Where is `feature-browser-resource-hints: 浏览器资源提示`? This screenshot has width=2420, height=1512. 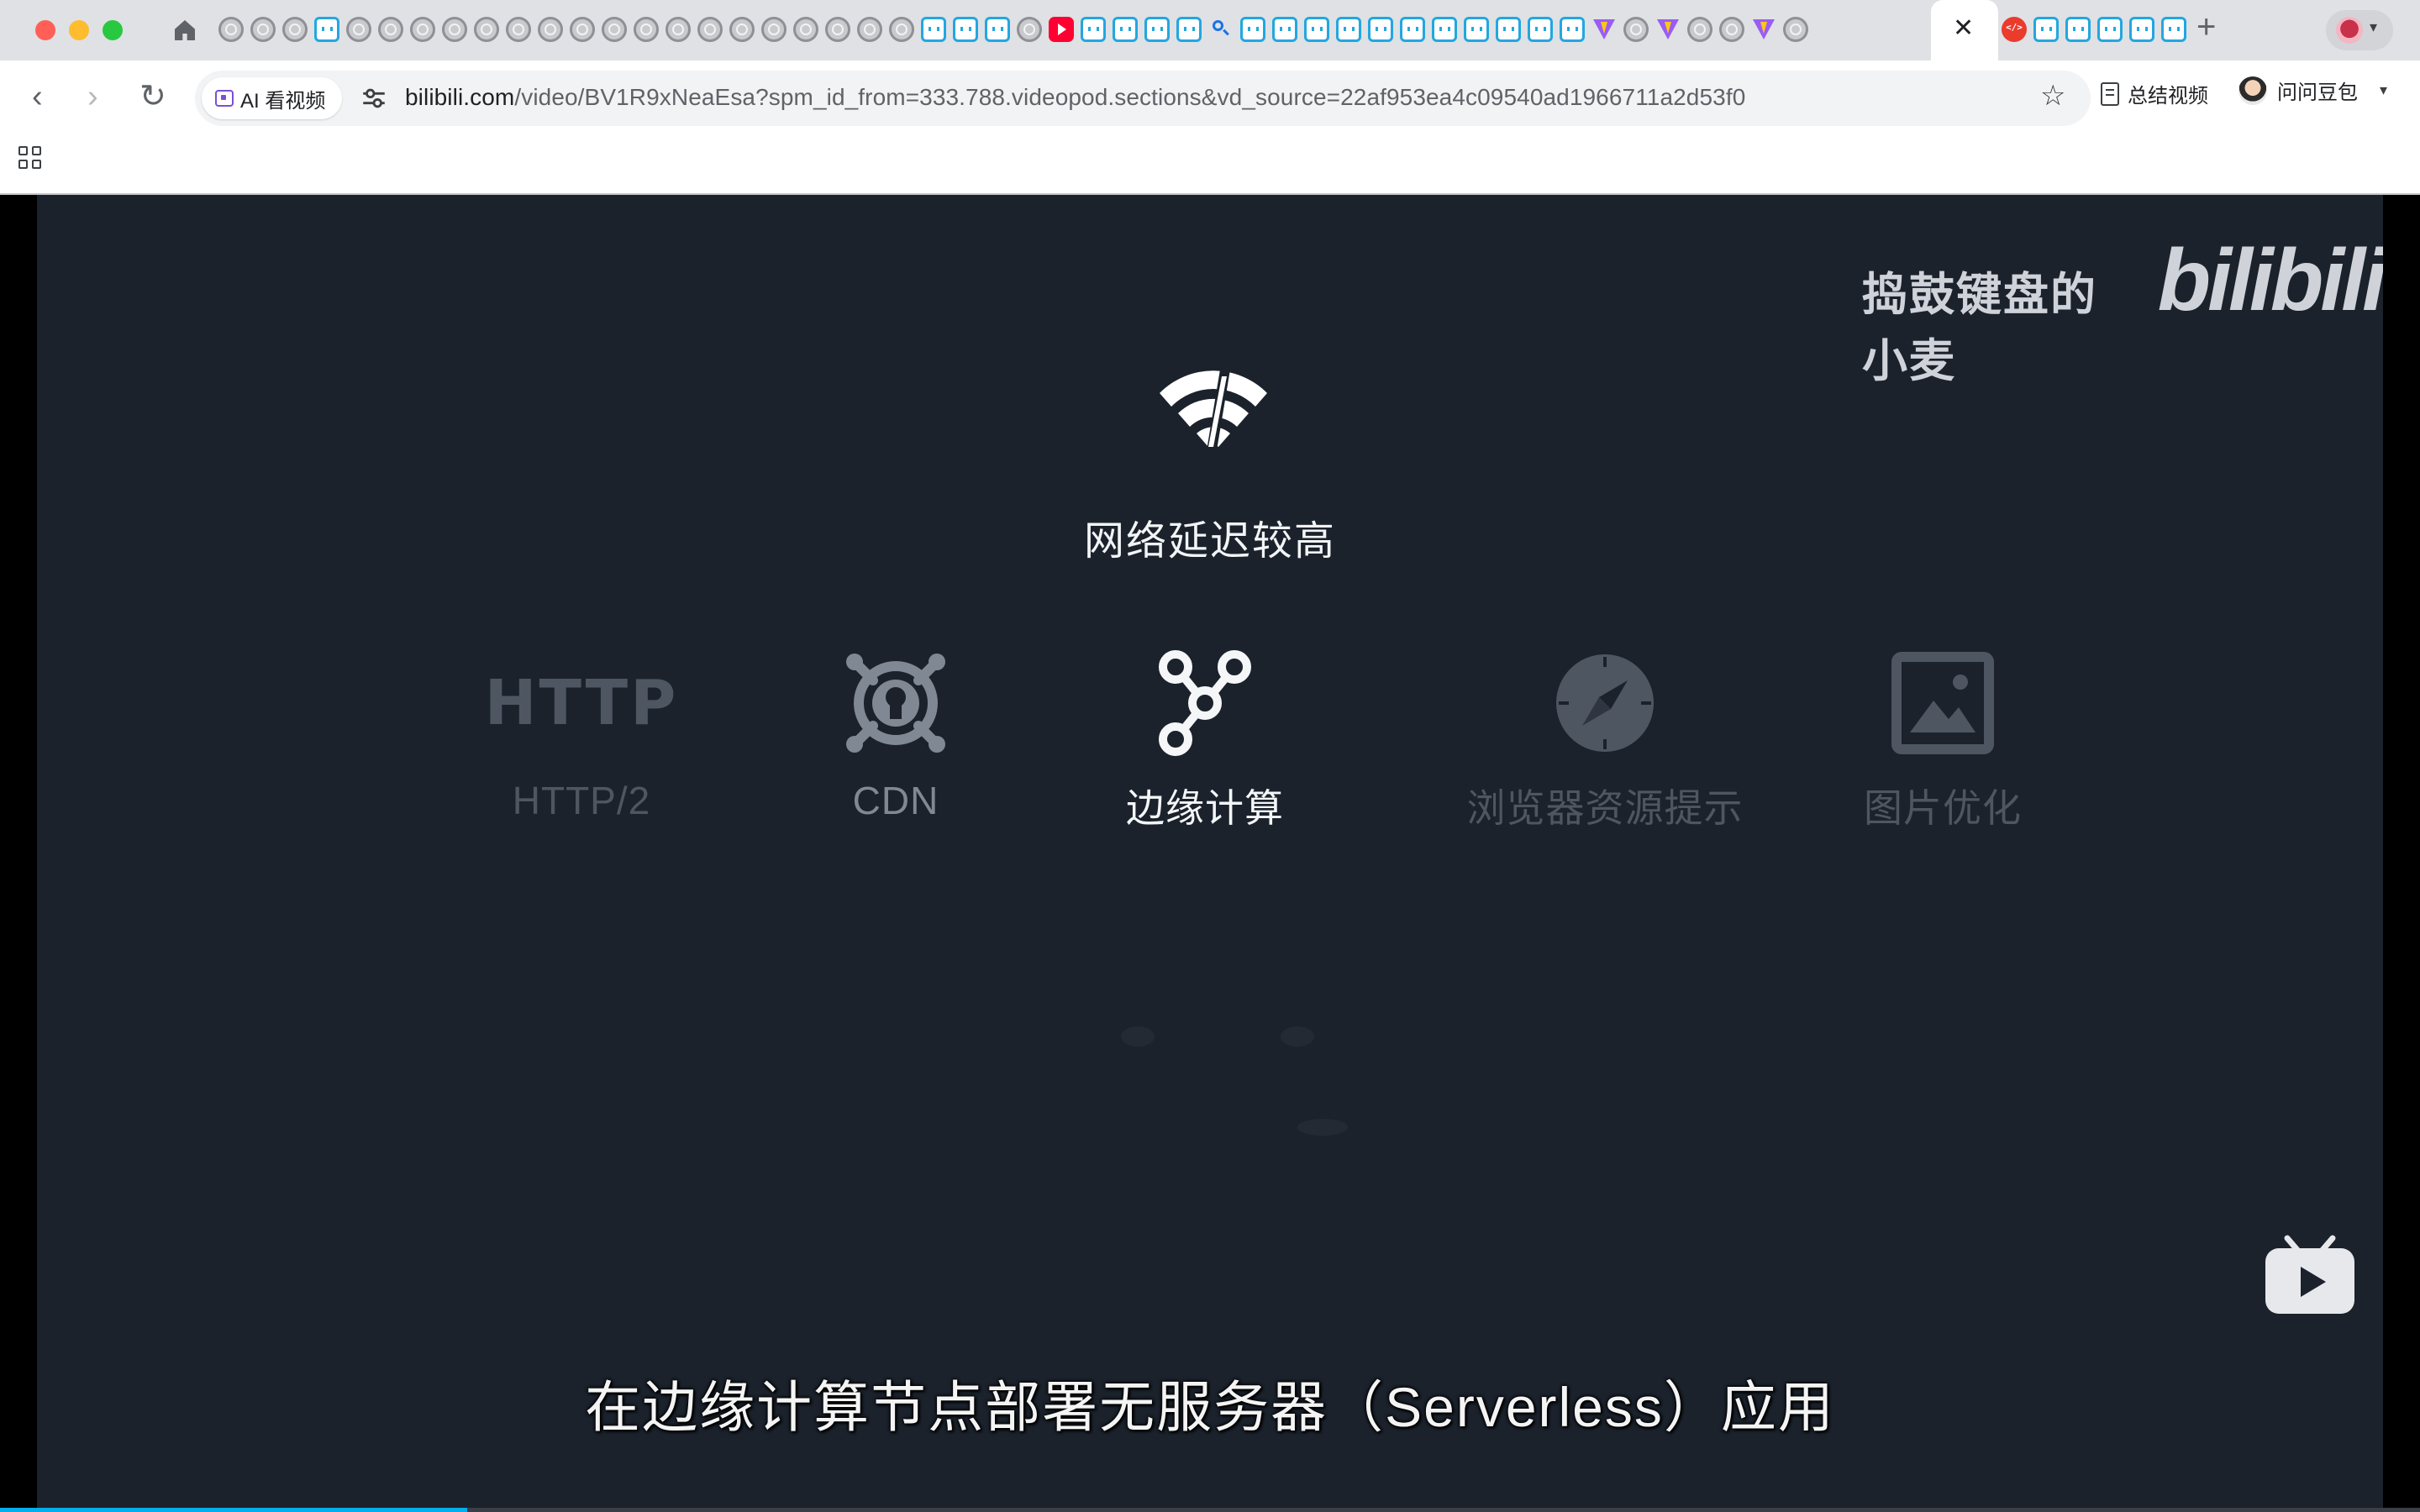
feature-browser-resource-hints: 浏览器资源提示 is located at coordinates (1605, 740).